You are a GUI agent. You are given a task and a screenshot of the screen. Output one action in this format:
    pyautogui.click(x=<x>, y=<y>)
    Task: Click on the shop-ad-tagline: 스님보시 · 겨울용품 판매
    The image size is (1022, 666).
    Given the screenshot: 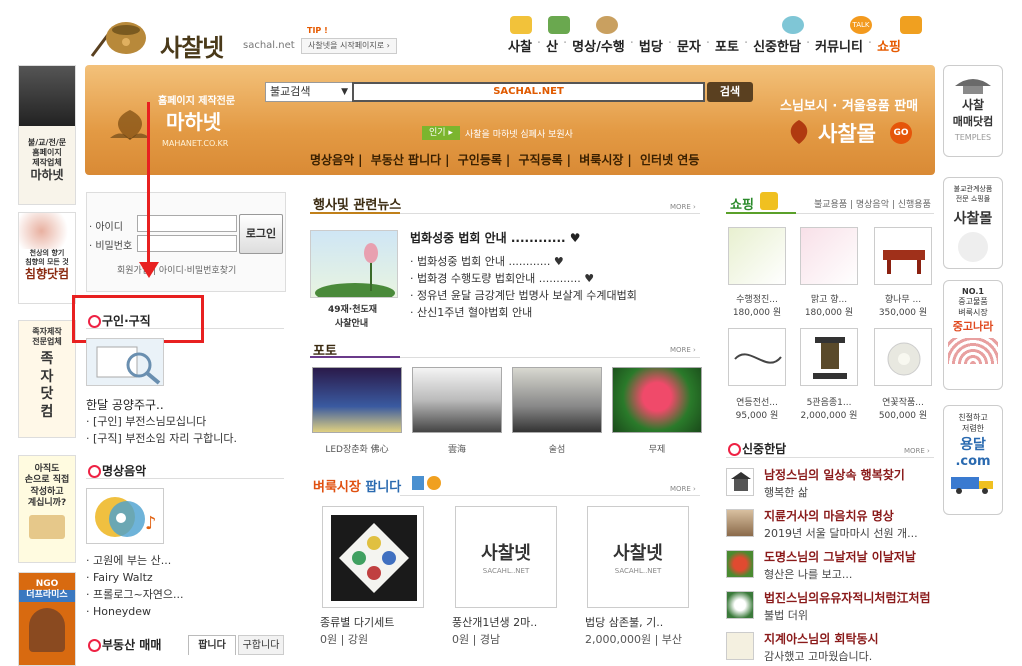 What is the action you would take?
    pyautogui.click(x=849, y=104)
    